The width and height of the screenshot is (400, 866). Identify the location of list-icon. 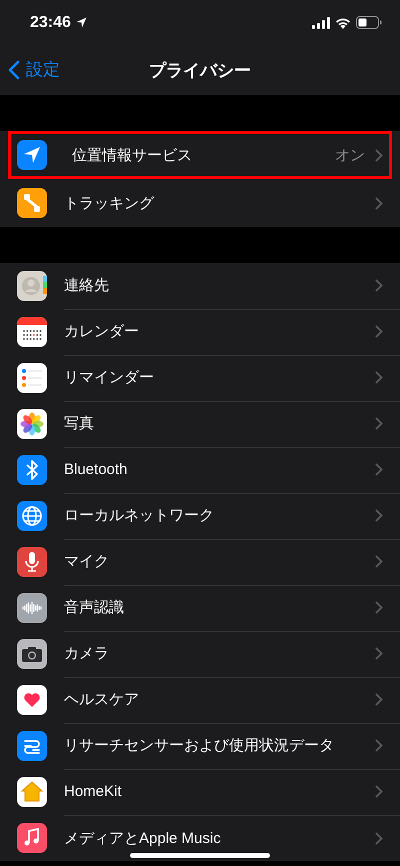
(32, 378).